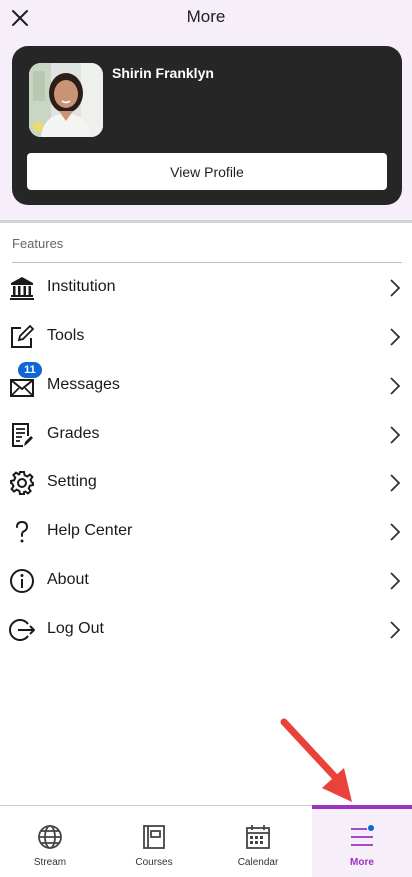 This screenshot has height=877, width=412. I want to click on menu-item-label: Institution, so click(81, 286).